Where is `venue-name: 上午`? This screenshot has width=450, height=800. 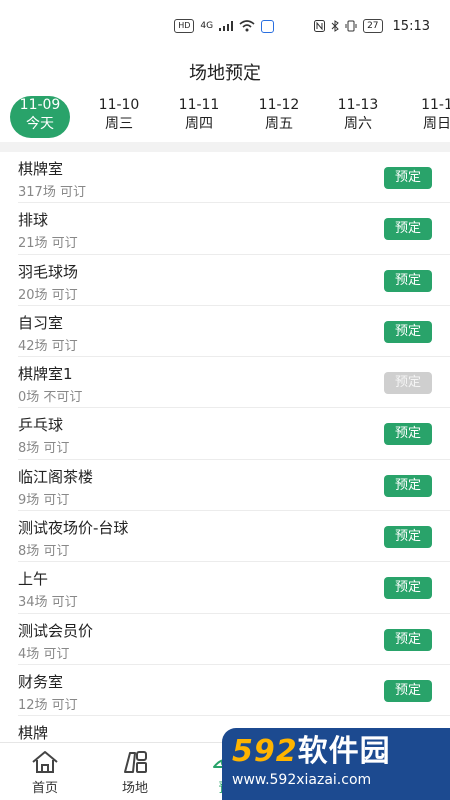 venue-name: 上午 is located at coordinates (33, 579).